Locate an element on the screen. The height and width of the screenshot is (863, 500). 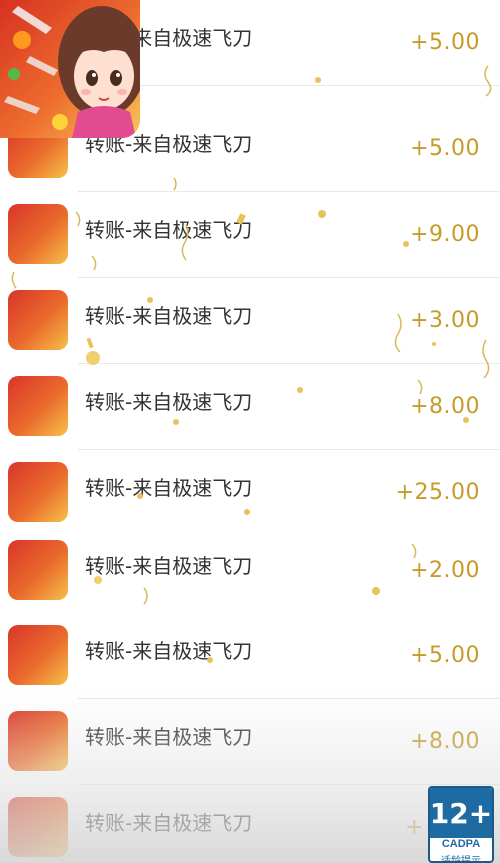
transaction-row: 转账-来自极速飞刀 +2.00 is located at coordinates (250, 571).